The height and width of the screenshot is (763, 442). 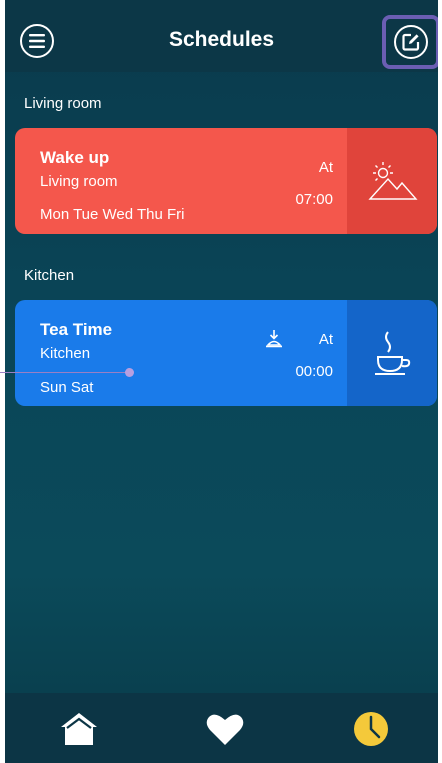 I want to click on section-label-living-room: Living room, so click(x=63, y=103).